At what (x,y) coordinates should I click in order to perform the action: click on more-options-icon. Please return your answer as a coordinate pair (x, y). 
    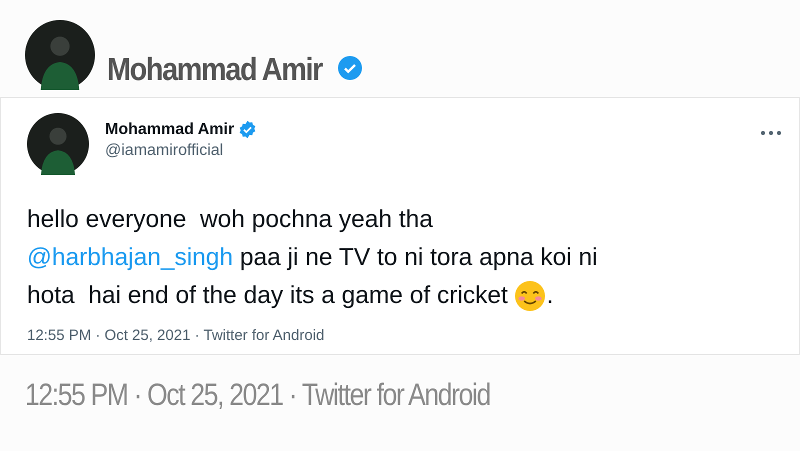
    Looking at the image, I should click on (771, 133).